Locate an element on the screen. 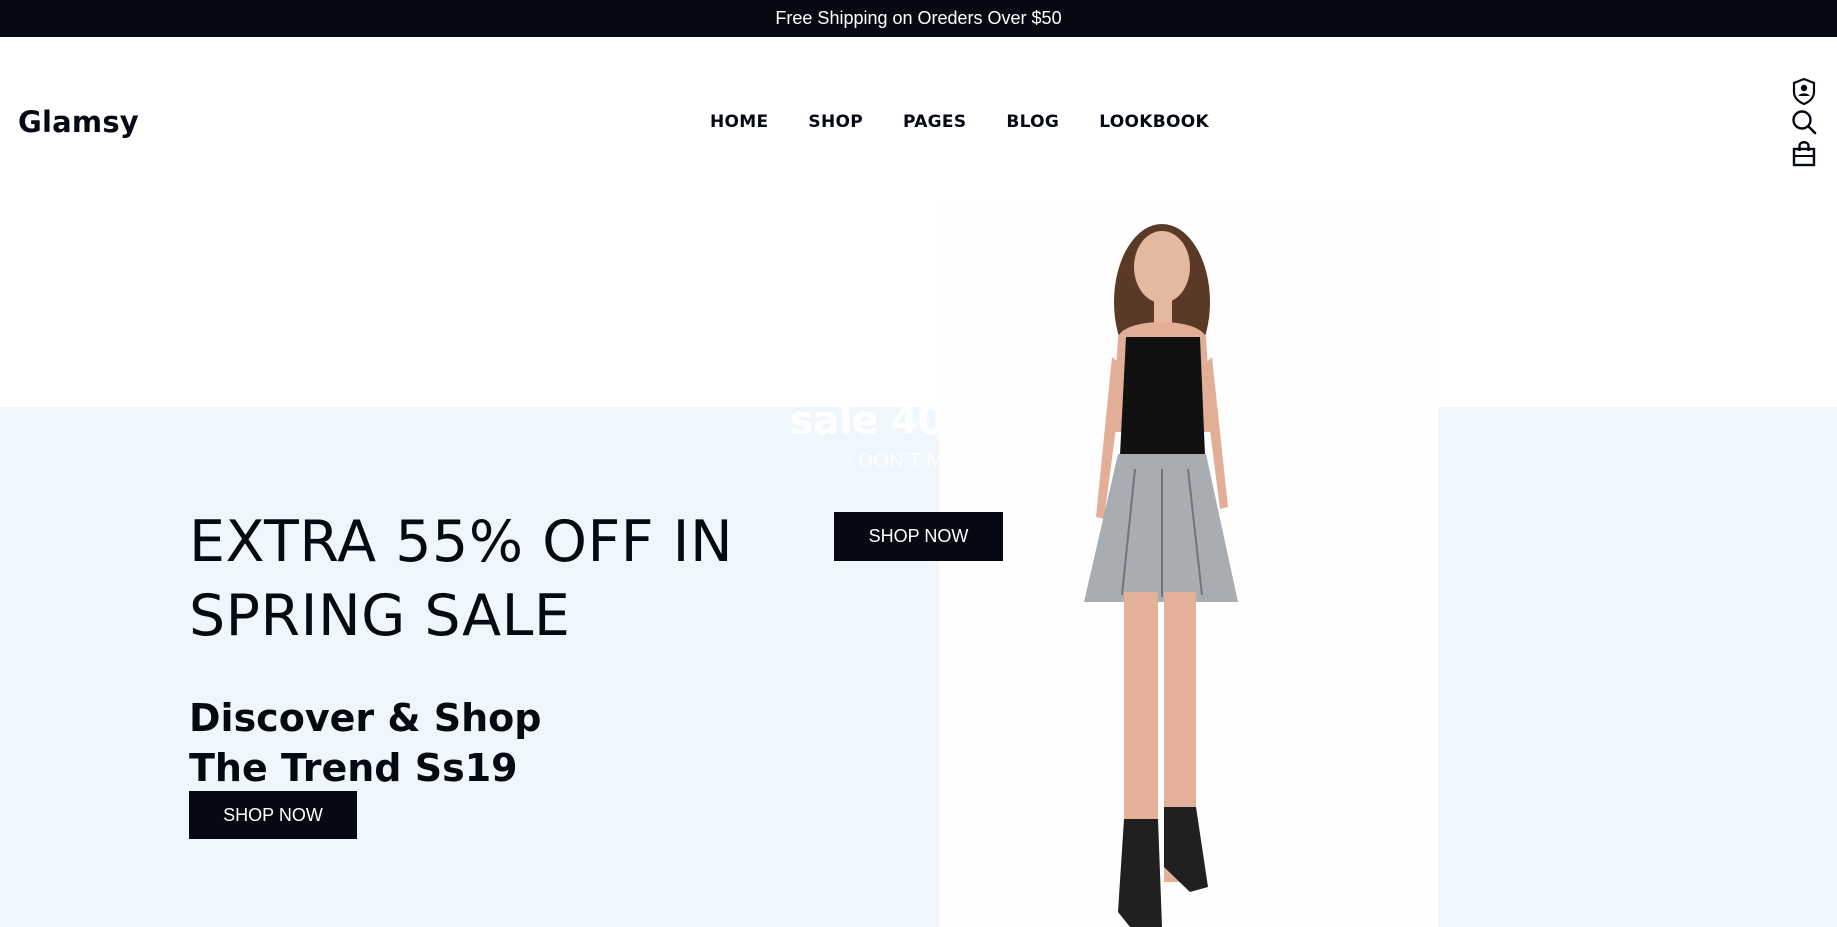  hero-subheadline-line1: Discover & Shop is located at coordinates (365, 718).